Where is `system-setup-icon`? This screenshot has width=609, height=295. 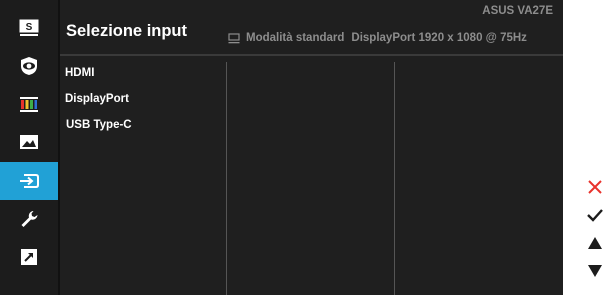 system-setup-icon is located at coordinates (29, 219).